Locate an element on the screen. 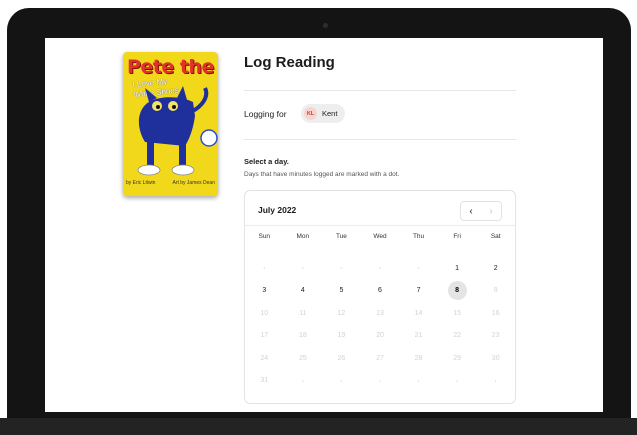 The height and width of the screenshot is (435, 637). calendar-day: 18 is located at coordinates (303, 336).